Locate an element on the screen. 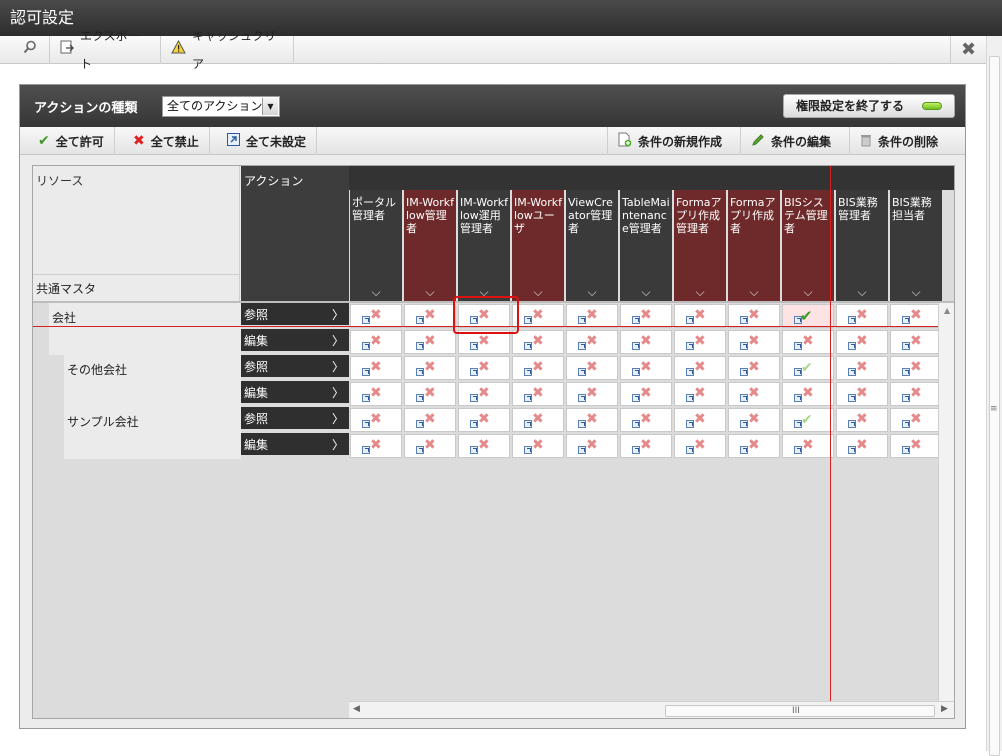  role-header: IM-Workflow管理者 ⌵ is located at coordinates (430, 245).